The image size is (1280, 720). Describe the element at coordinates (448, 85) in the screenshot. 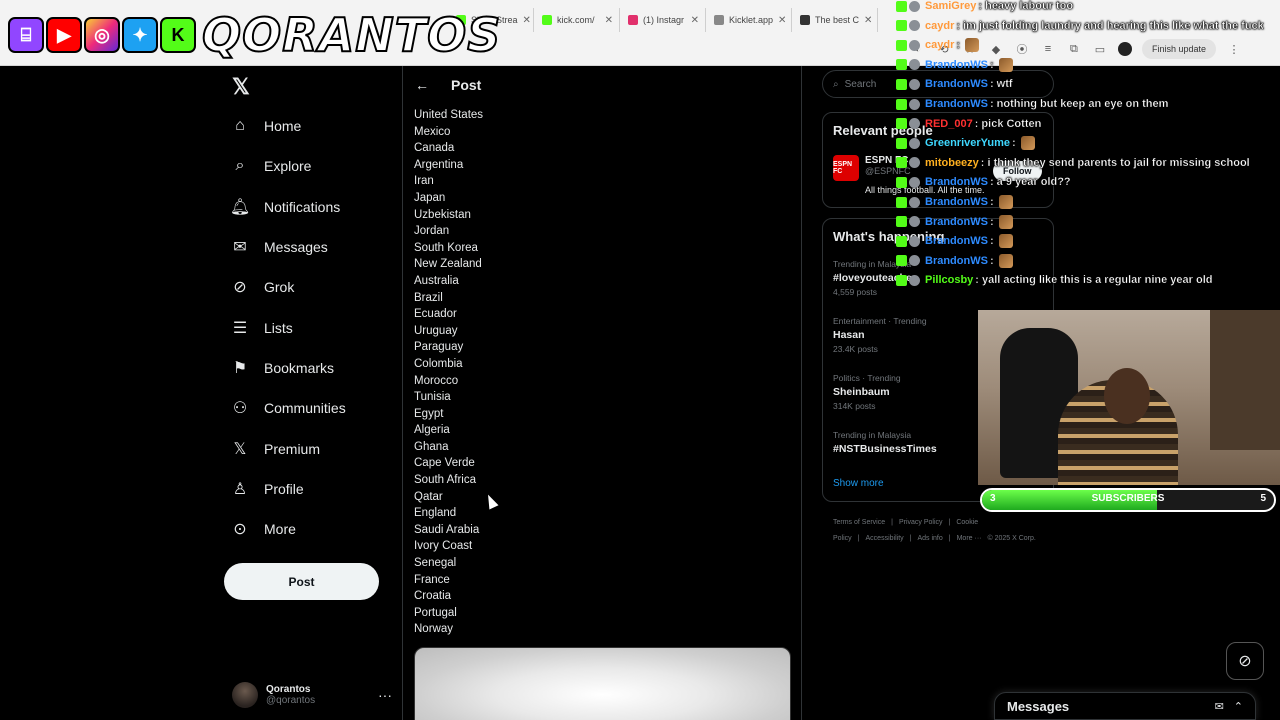

I see `post-header: ← Post` at that location.